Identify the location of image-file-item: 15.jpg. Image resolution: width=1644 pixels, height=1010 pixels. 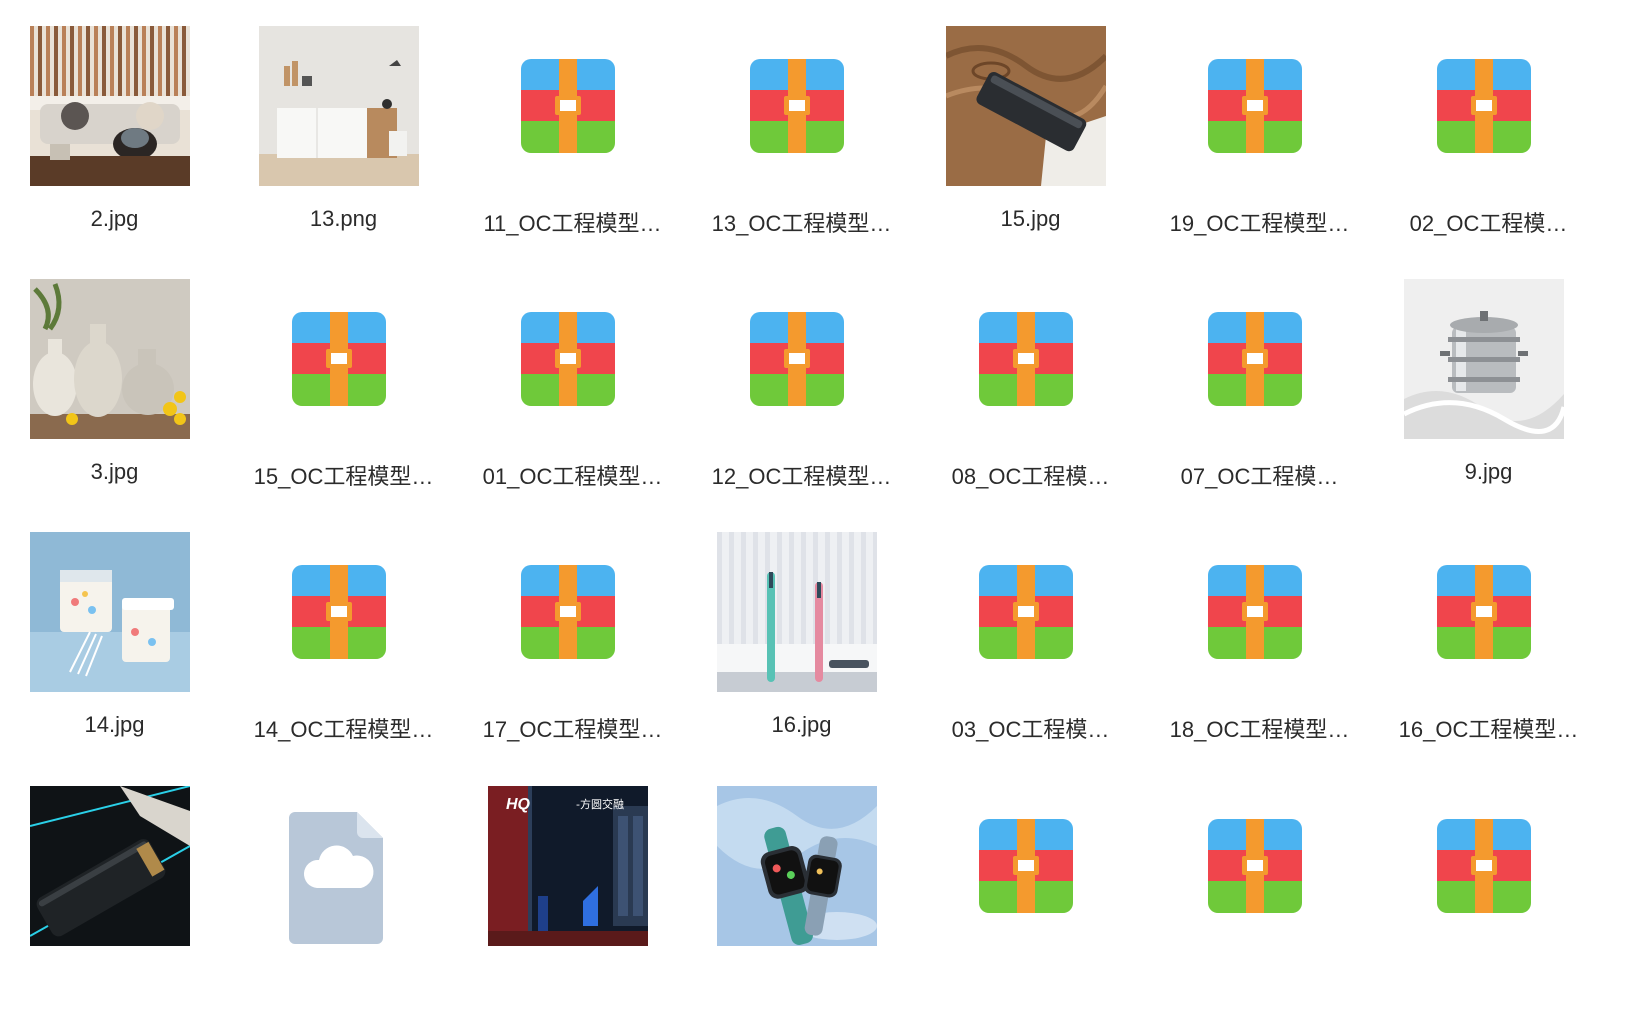
(1030, 125).